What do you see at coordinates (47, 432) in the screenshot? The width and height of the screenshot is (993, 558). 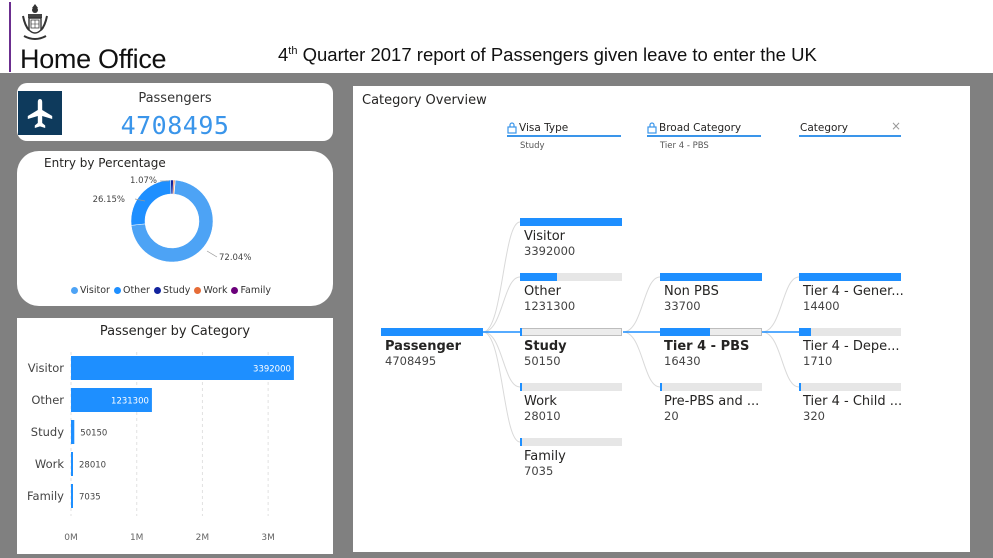 I see `y-category-label: Study` at bounding box center [47, 432].